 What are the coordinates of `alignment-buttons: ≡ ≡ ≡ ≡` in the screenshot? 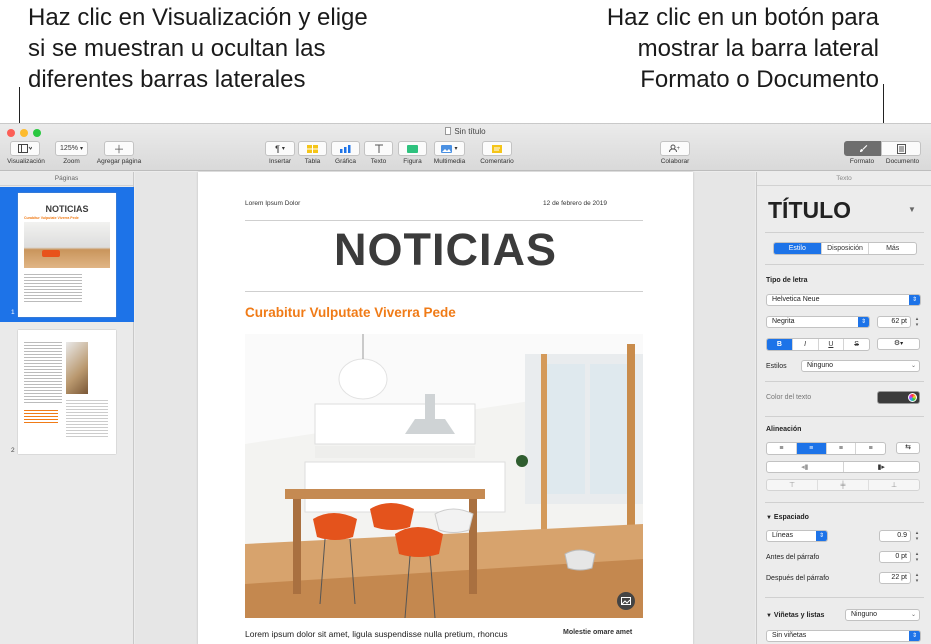 It's located at (826, 448).